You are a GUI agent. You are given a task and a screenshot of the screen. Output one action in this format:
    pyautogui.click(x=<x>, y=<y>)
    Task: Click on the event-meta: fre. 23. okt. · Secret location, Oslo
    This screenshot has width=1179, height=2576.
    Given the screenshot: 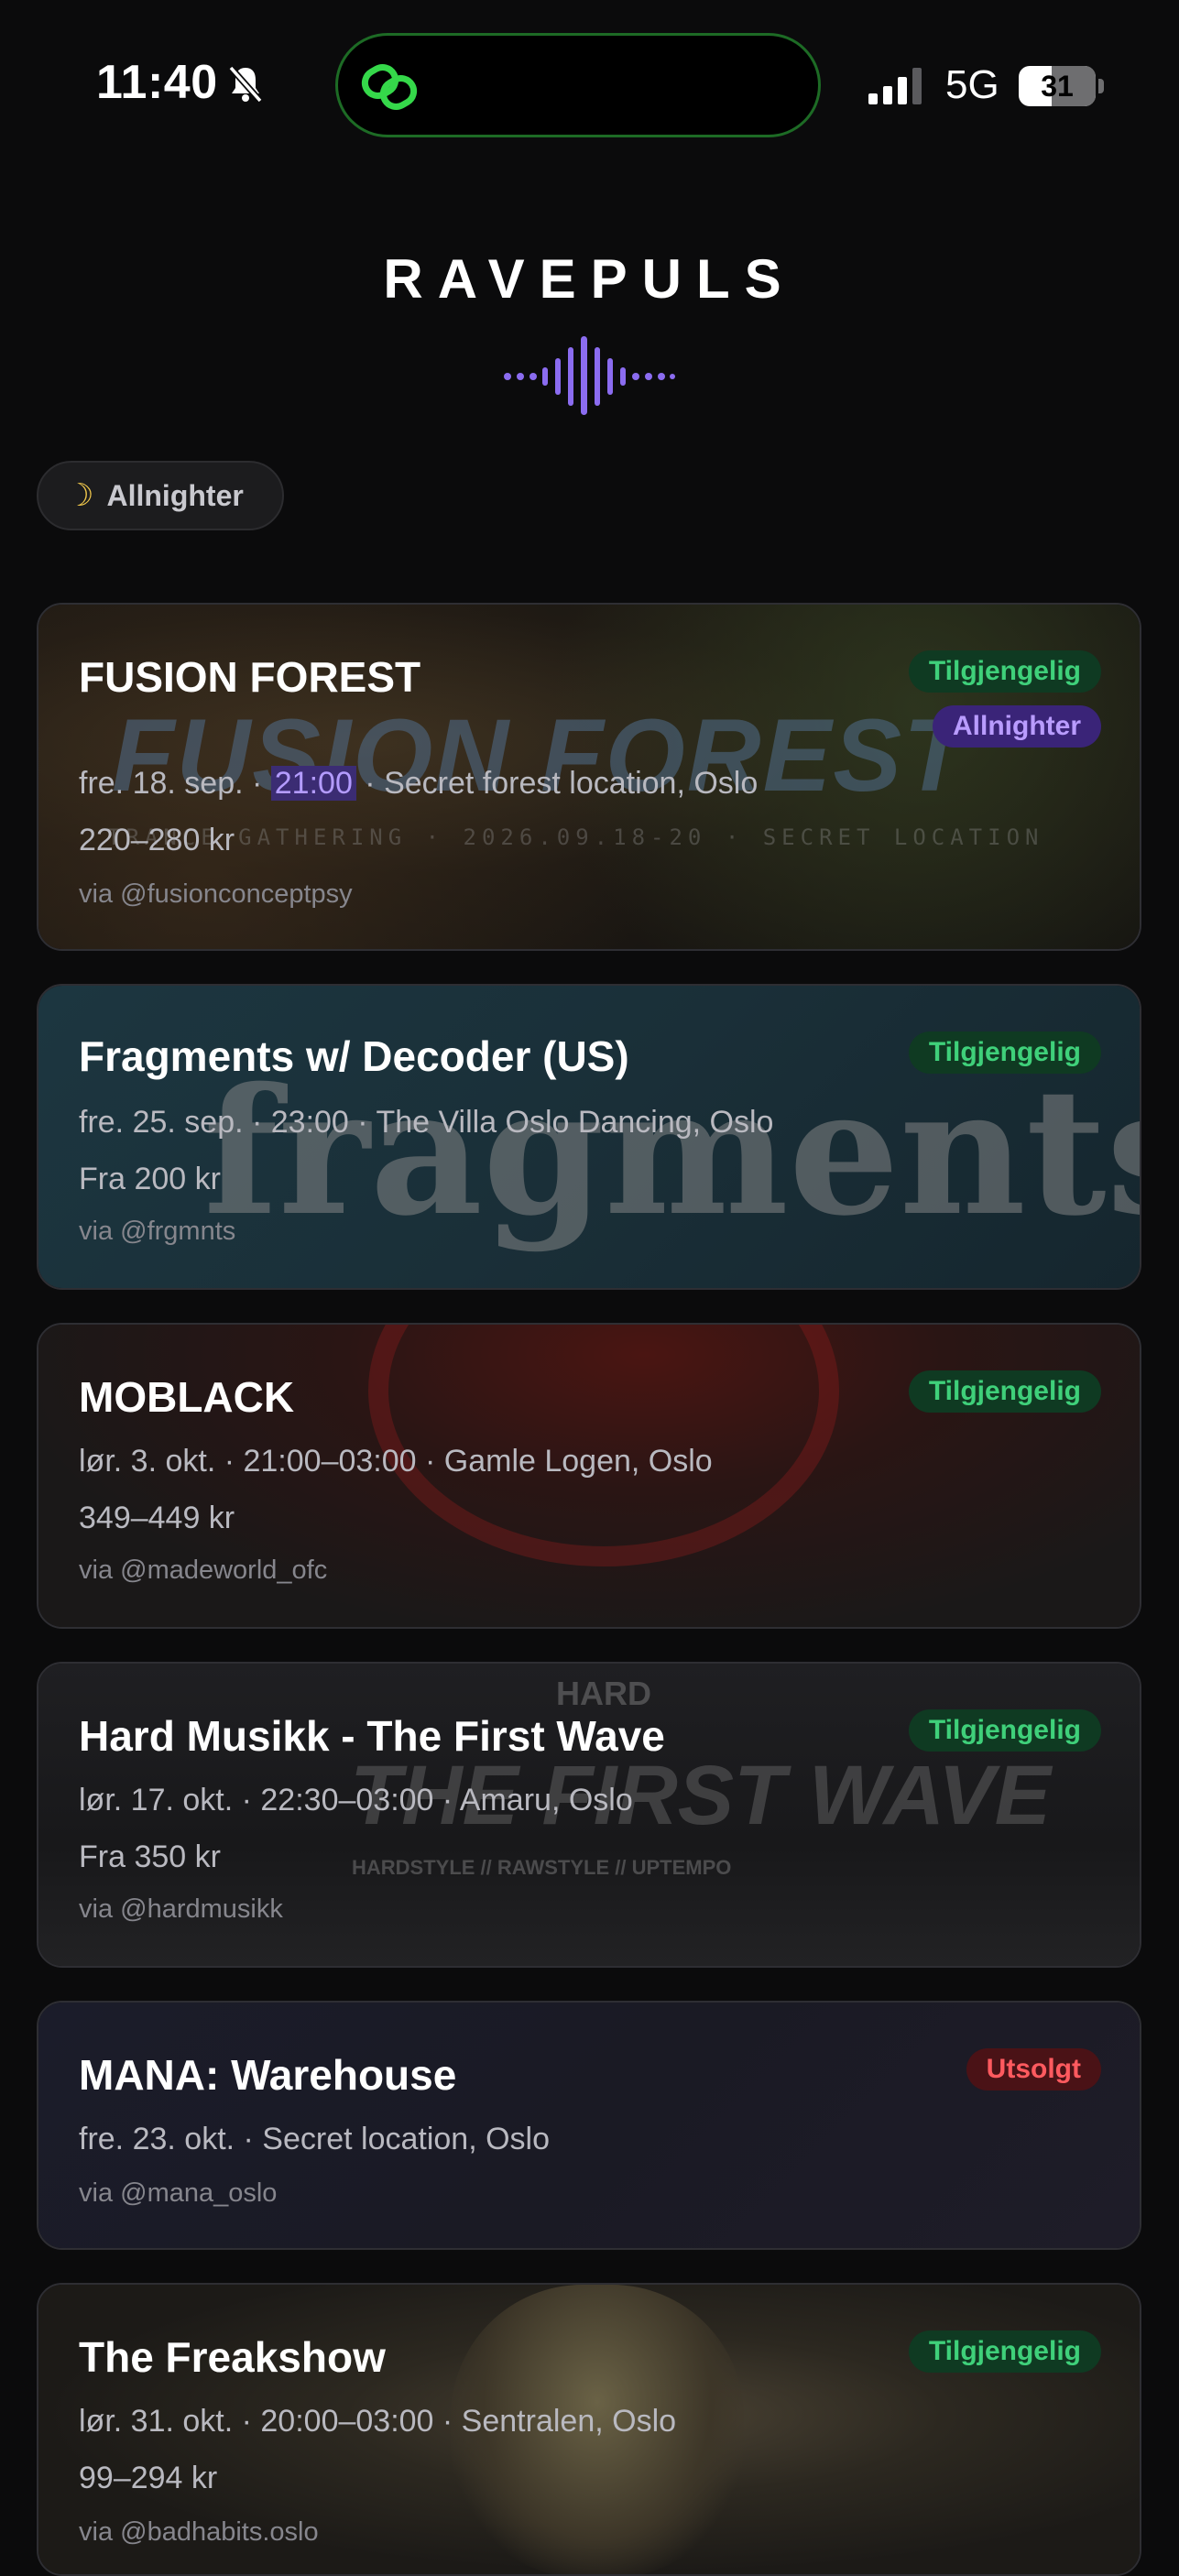 What is the action you would take?
    pyautogui.click(x=315, y=2139)
    